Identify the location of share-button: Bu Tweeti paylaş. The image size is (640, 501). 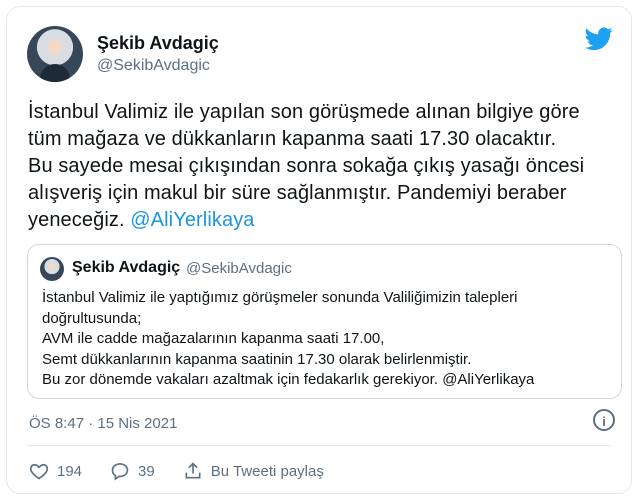
(253, 471).